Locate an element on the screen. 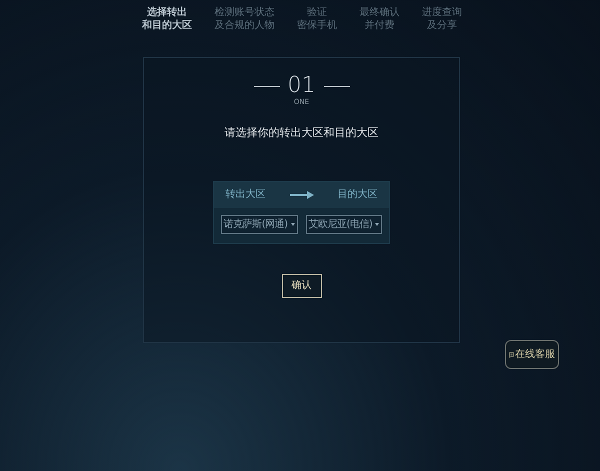  chat-button: 在线客服 is located at coordinates (532, 354).